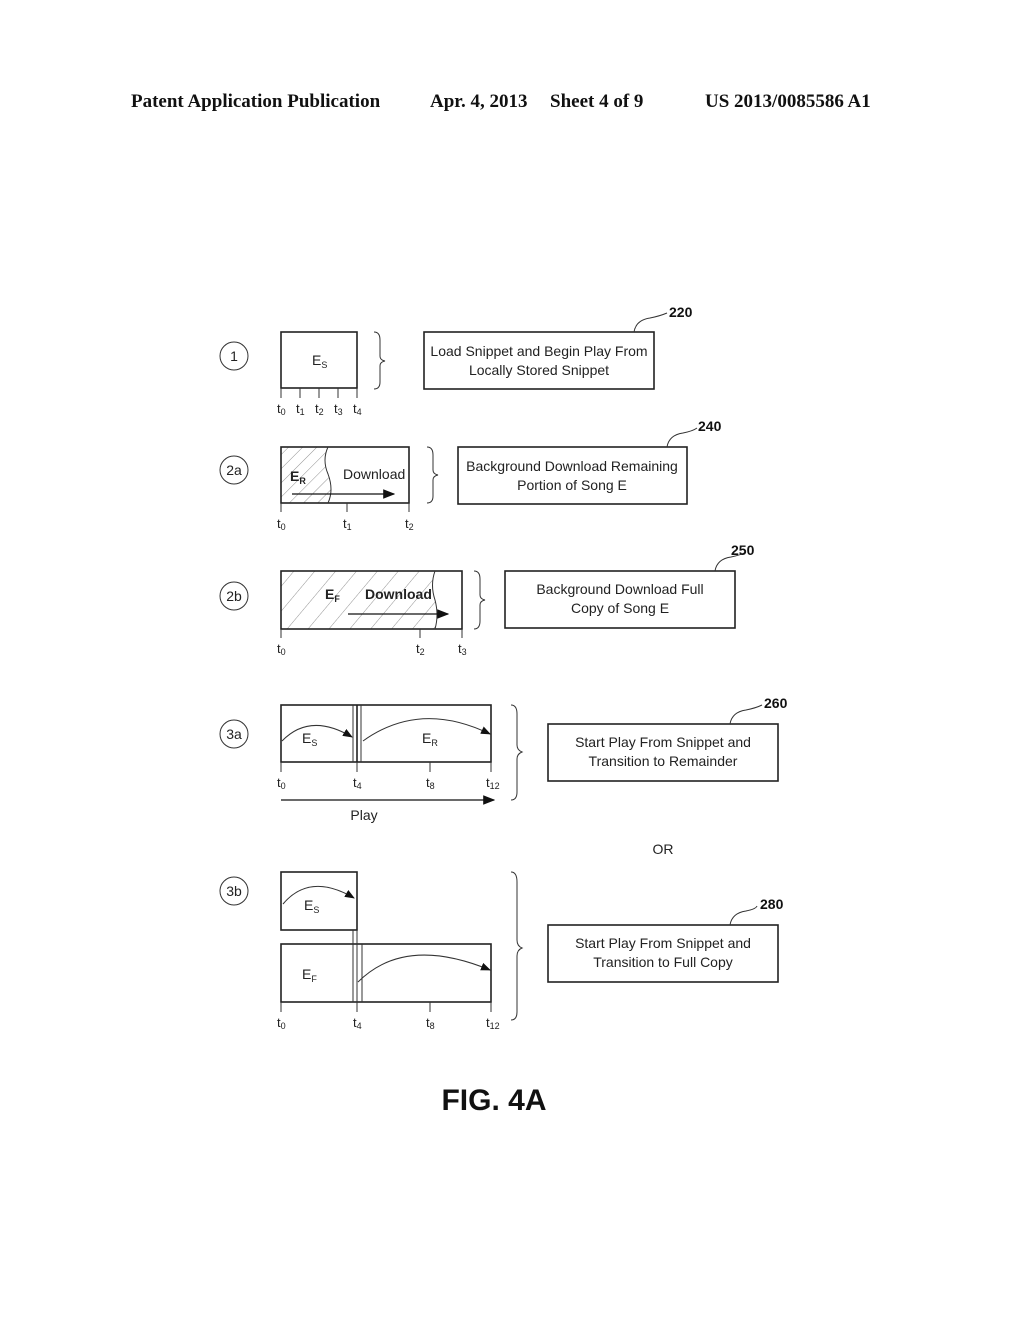 The image size is (1024, 1320). What do you see at coordinates (363, 815) in the screenshot?
I see `play-label: Play` at bounding box center [363, 815].